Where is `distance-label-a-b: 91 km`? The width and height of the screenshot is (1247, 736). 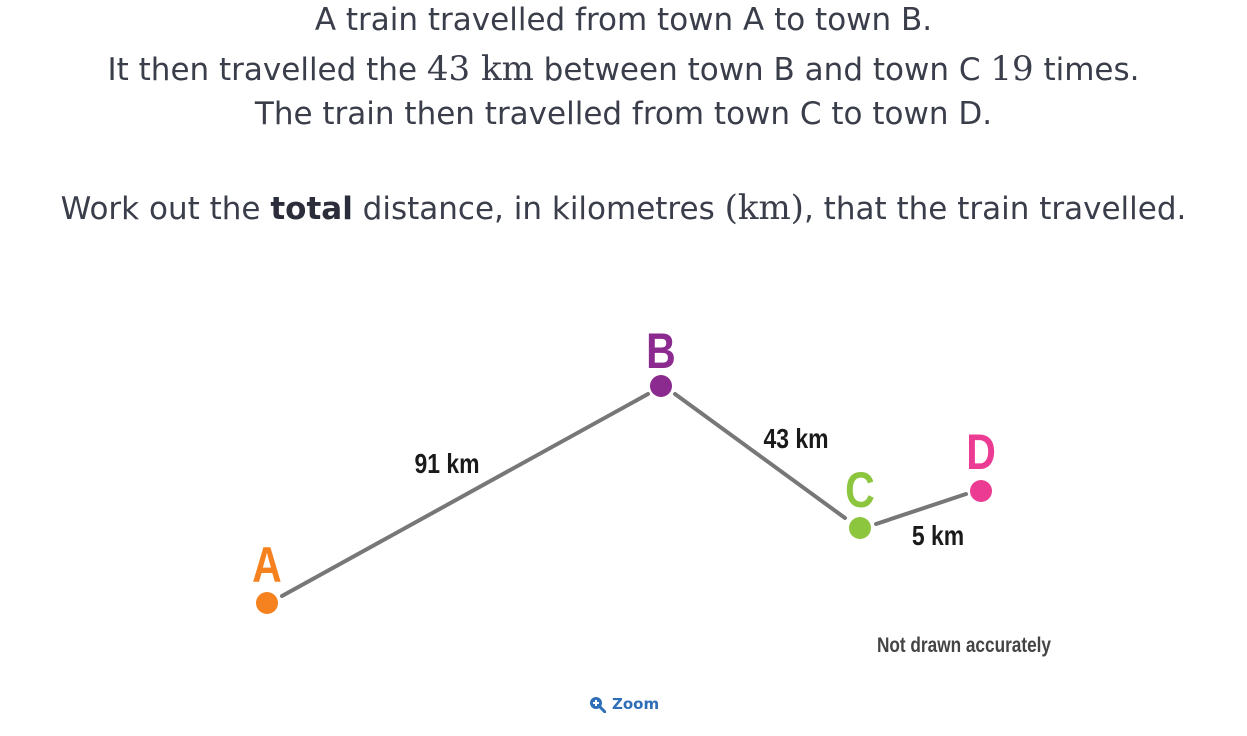 distance-label-a-b: 91 km is located at coordinates (446, 464).